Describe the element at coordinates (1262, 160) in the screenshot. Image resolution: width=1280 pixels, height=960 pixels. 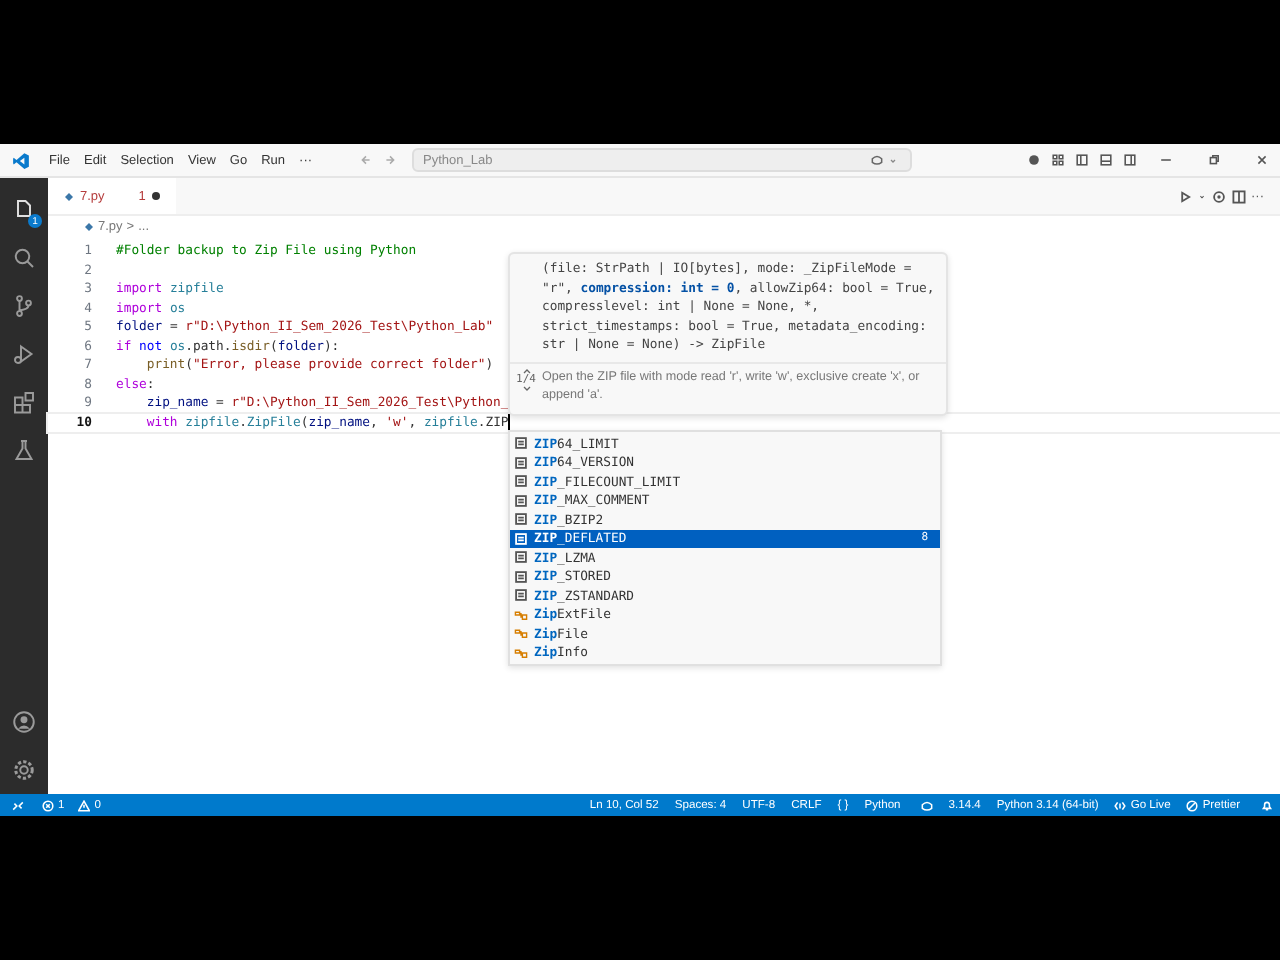
I see `close-icon` at that location.